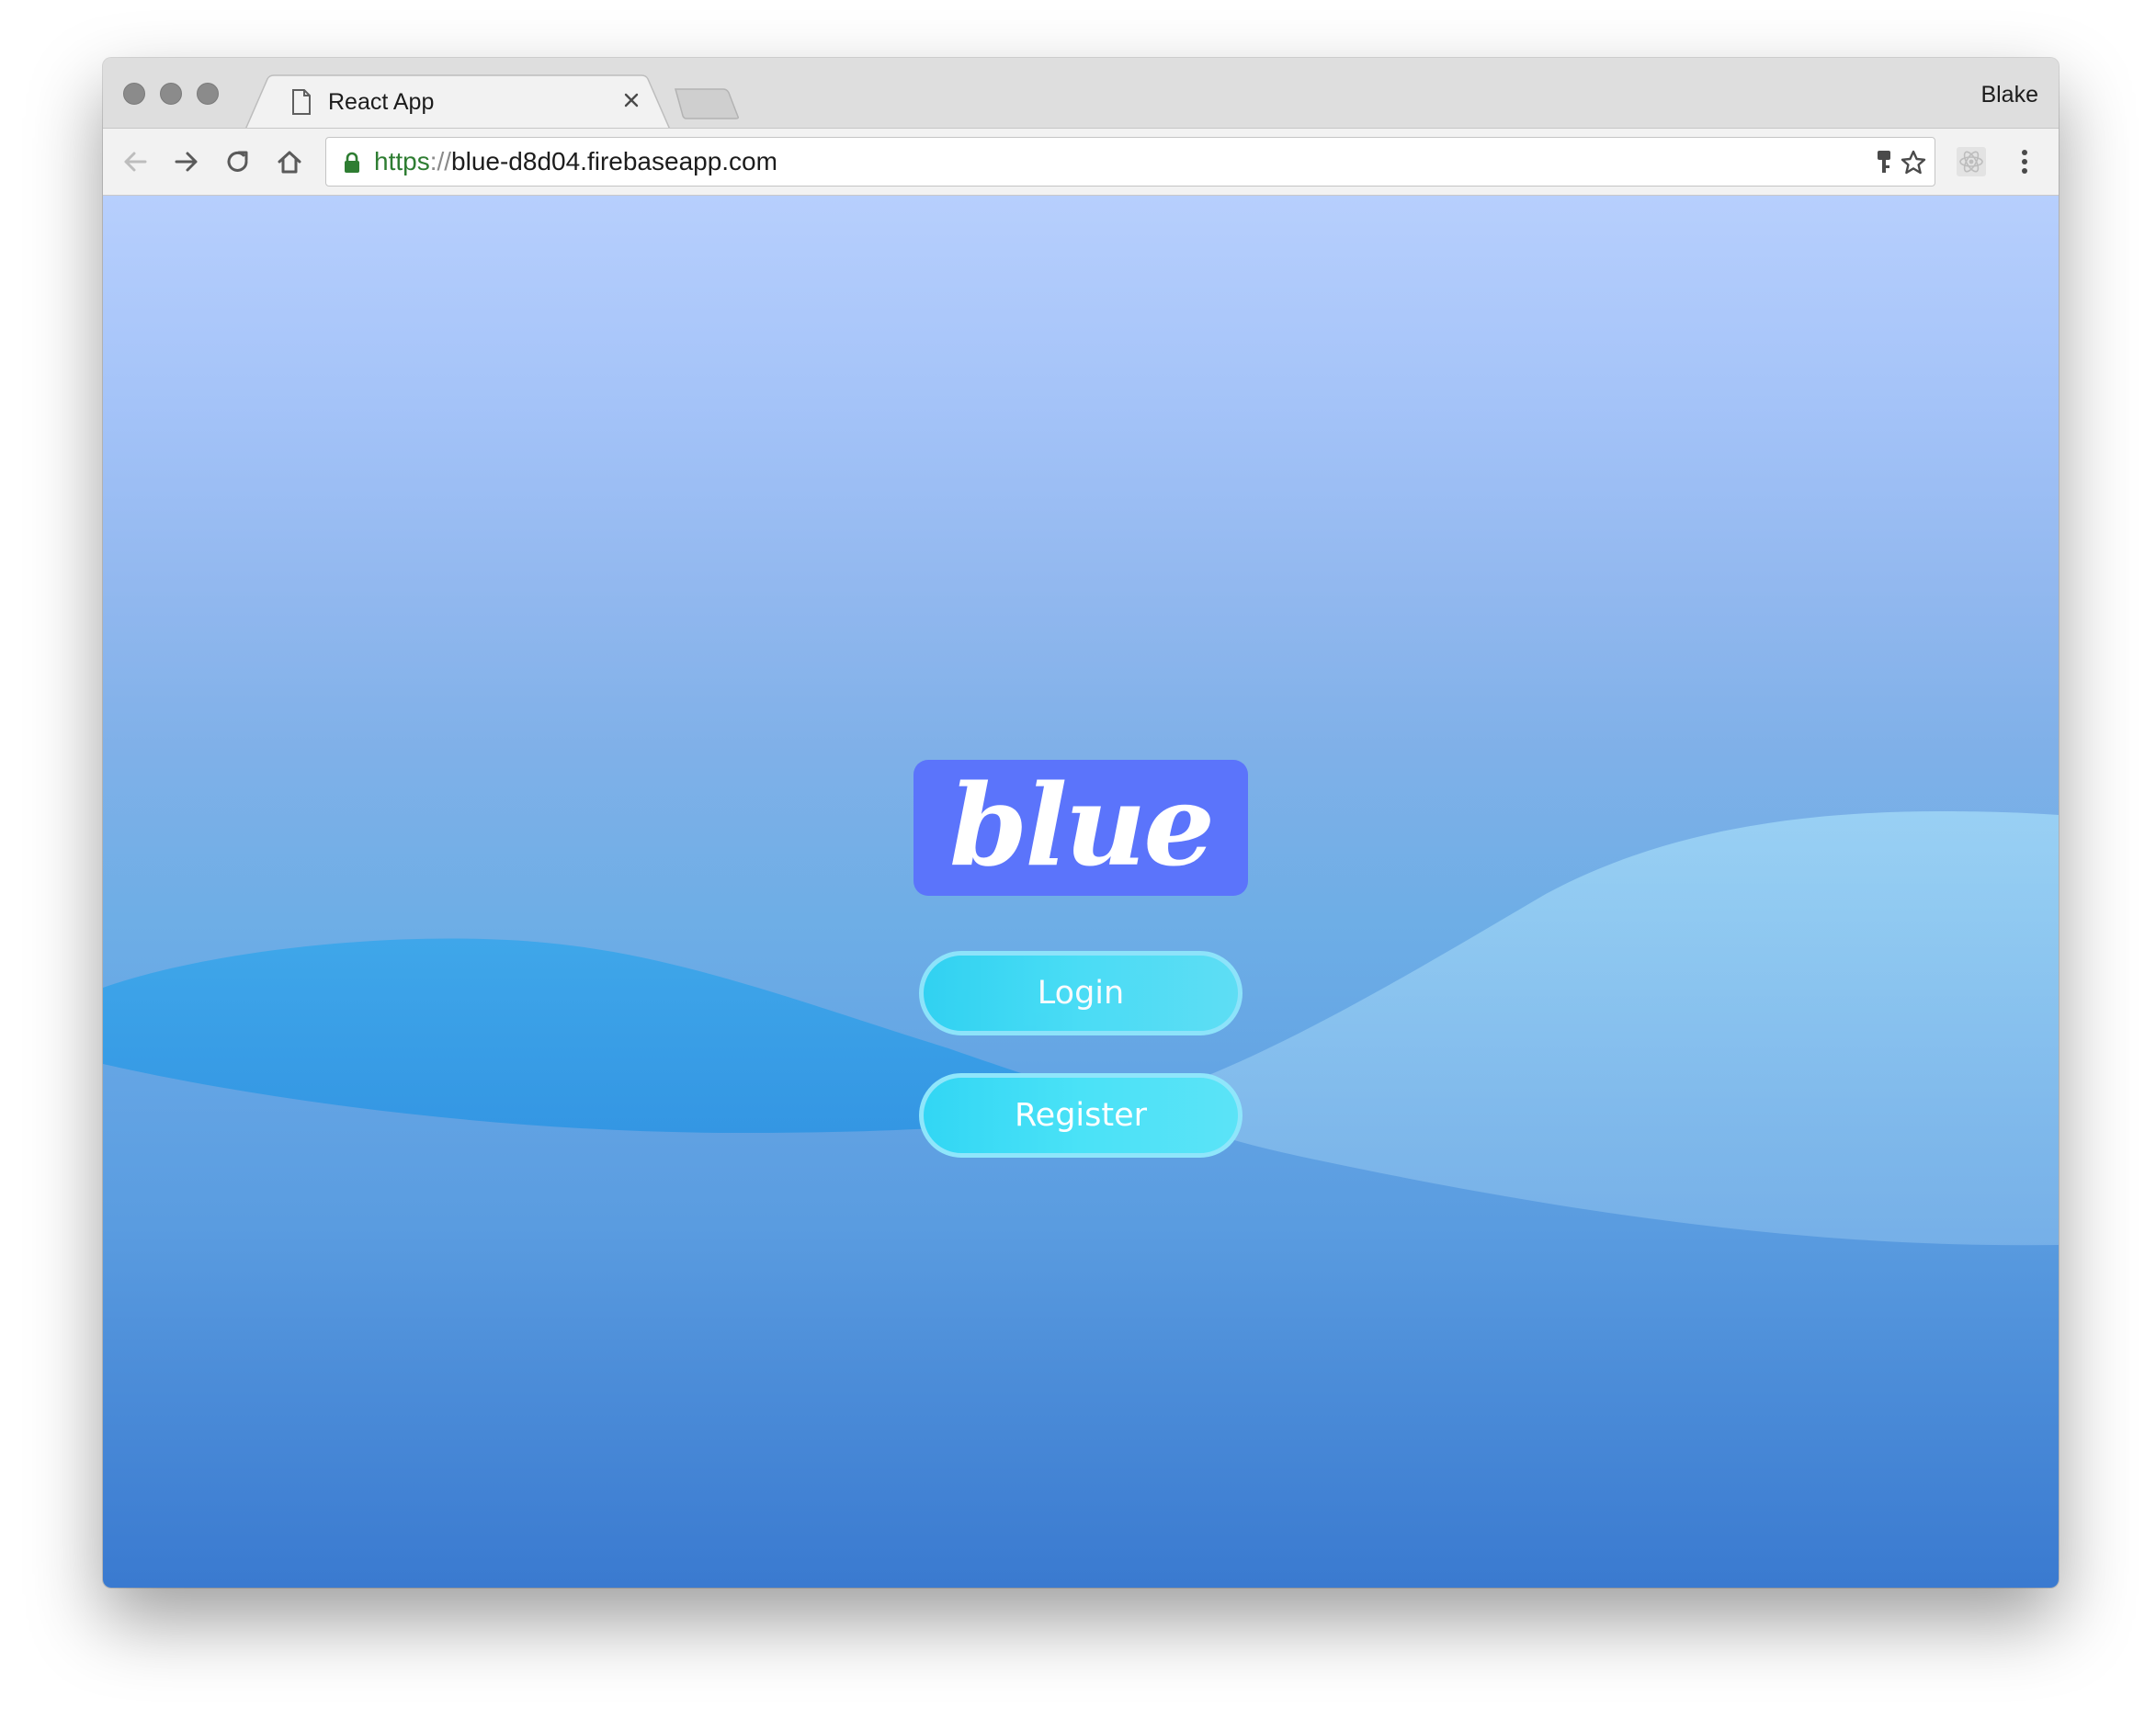  I want to click on arrow-right-icon, so click(186, 161).